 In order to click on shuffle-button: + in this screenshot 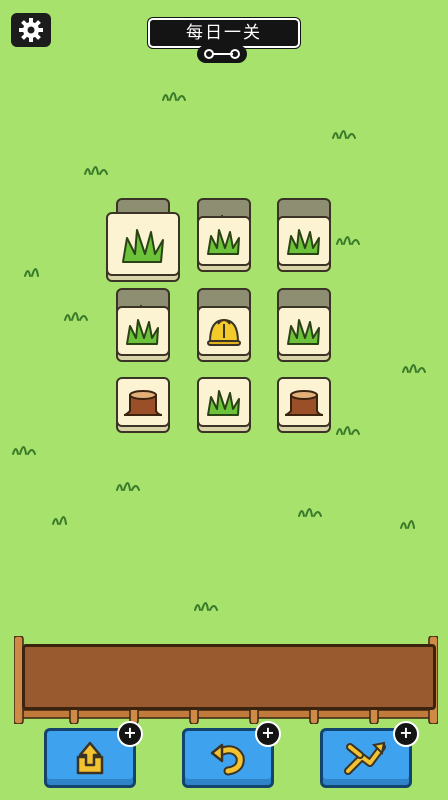, I will do `click(369, 754)`.